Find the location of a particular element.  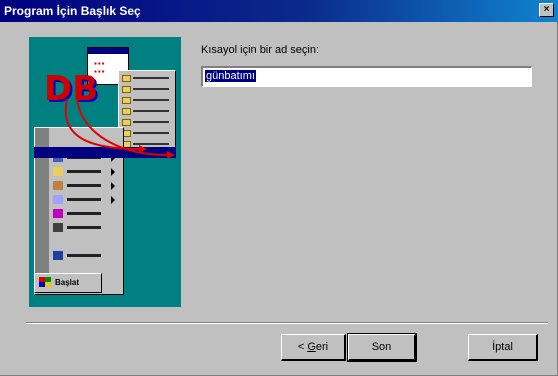

back-button-label: eri is located at coordinates (322, 347).